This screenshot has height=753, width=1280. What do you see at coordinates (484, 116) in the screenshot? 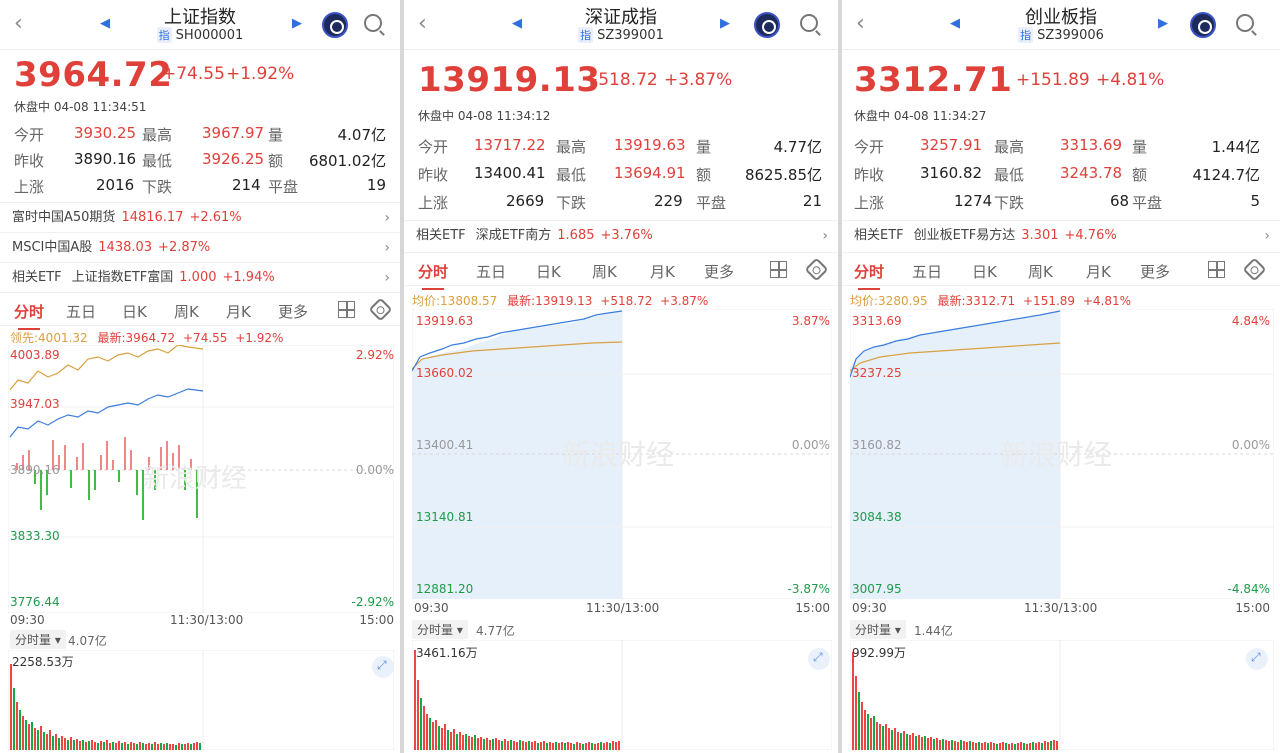
I see `market-status: 休盘中 04-08 11:34:12` at bounding box center [484, 116].